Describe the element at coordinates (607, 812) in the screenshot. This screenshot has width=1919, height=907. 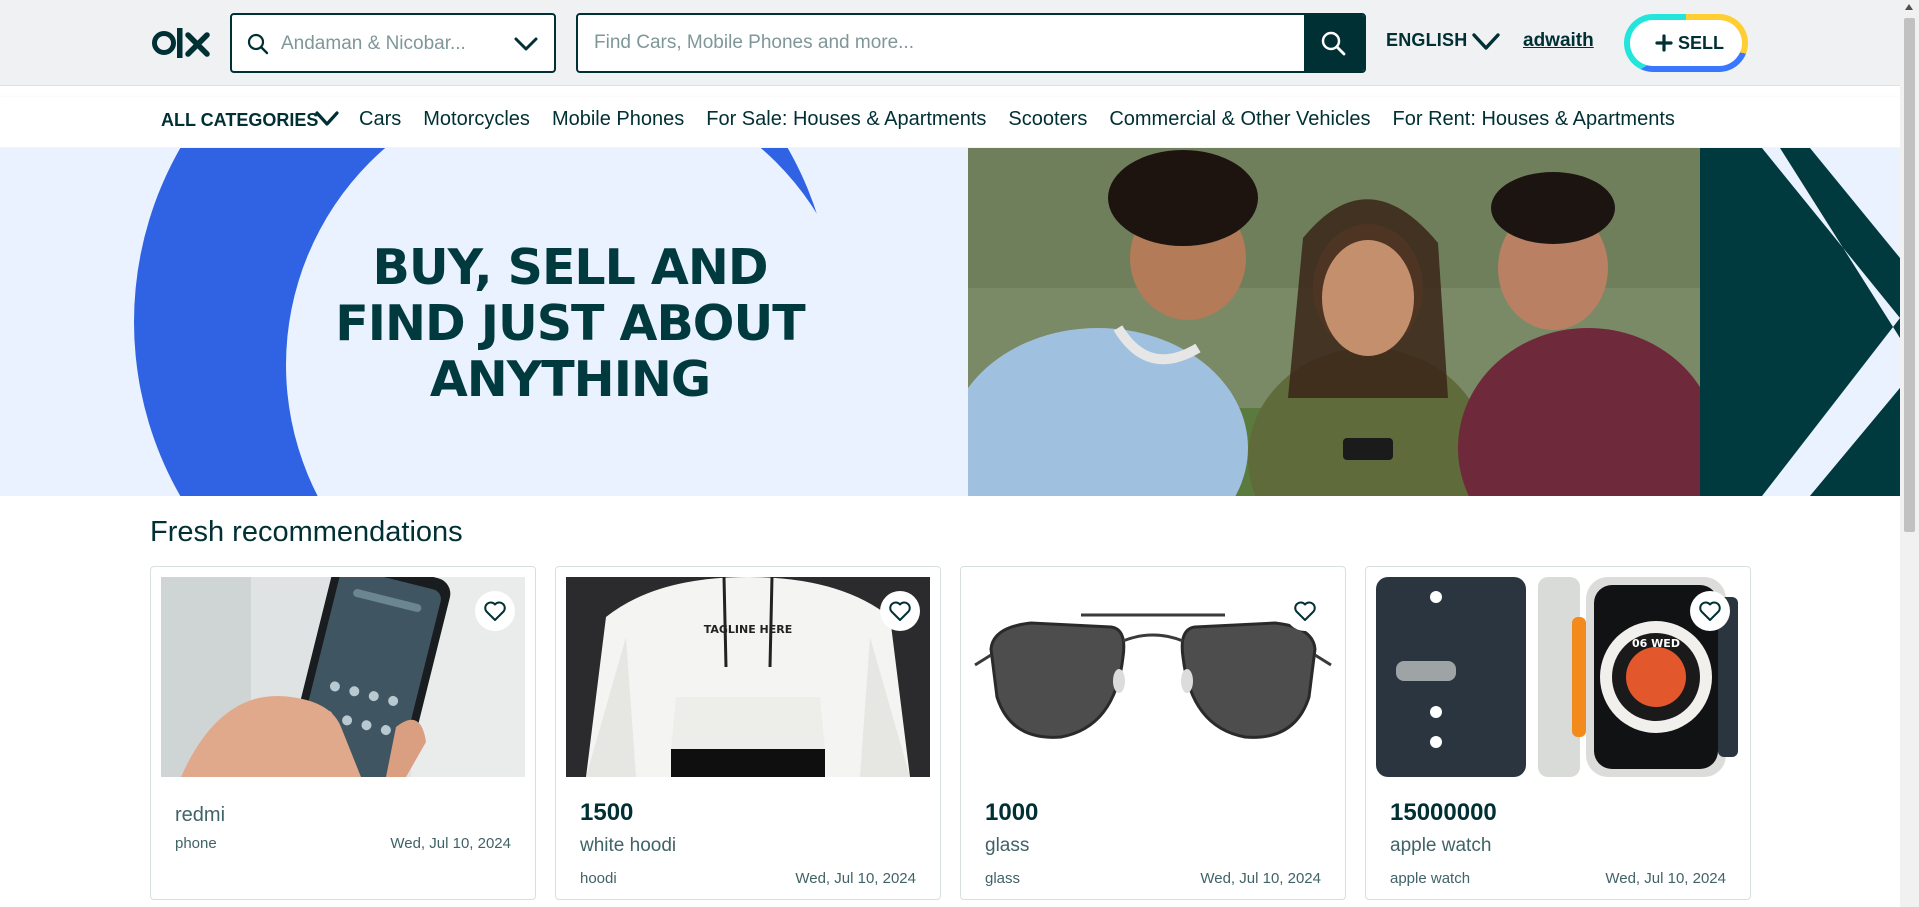
I see `listing-price: 1500` at that location.